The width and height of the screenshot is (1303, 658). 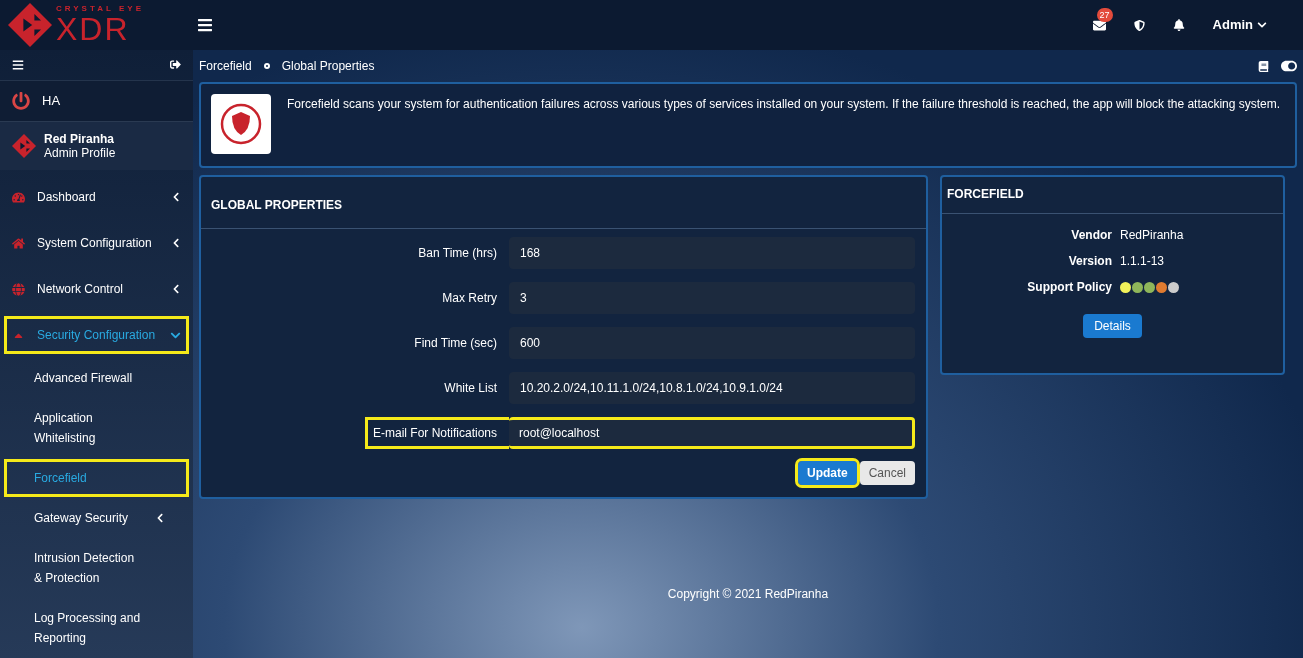 What do you see at coordinates (712, 298) in the screenshot?
I see `input-field: 3` at bounding box center [712, 298].